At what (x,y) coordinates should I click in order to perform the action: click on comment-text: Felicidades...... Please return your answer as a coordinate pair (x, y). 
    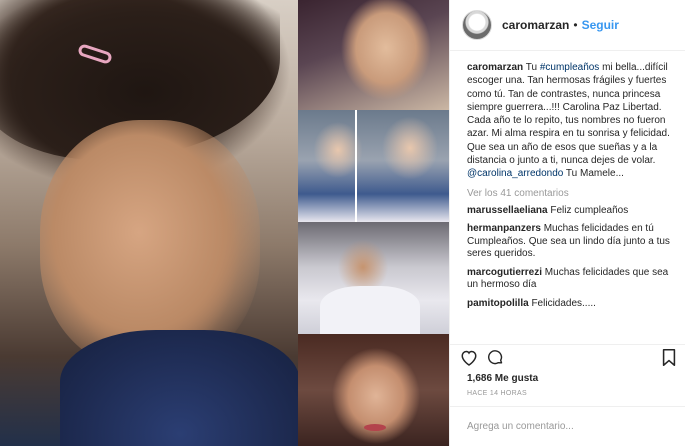
    Looking at the image, I should click on (562, 303).